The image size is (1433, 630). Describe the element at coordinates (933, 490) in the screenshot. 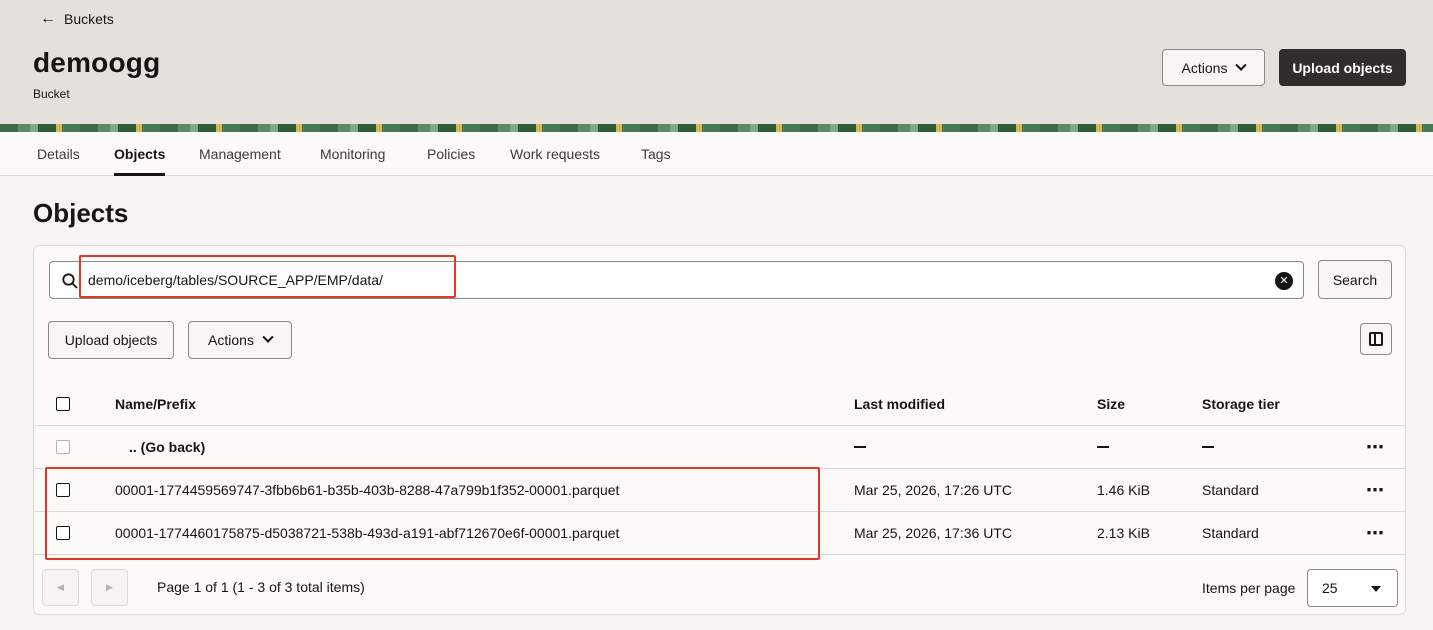

I see `last-modified-cell: Mar 25, 2026, 17:26 UTC` at that location.